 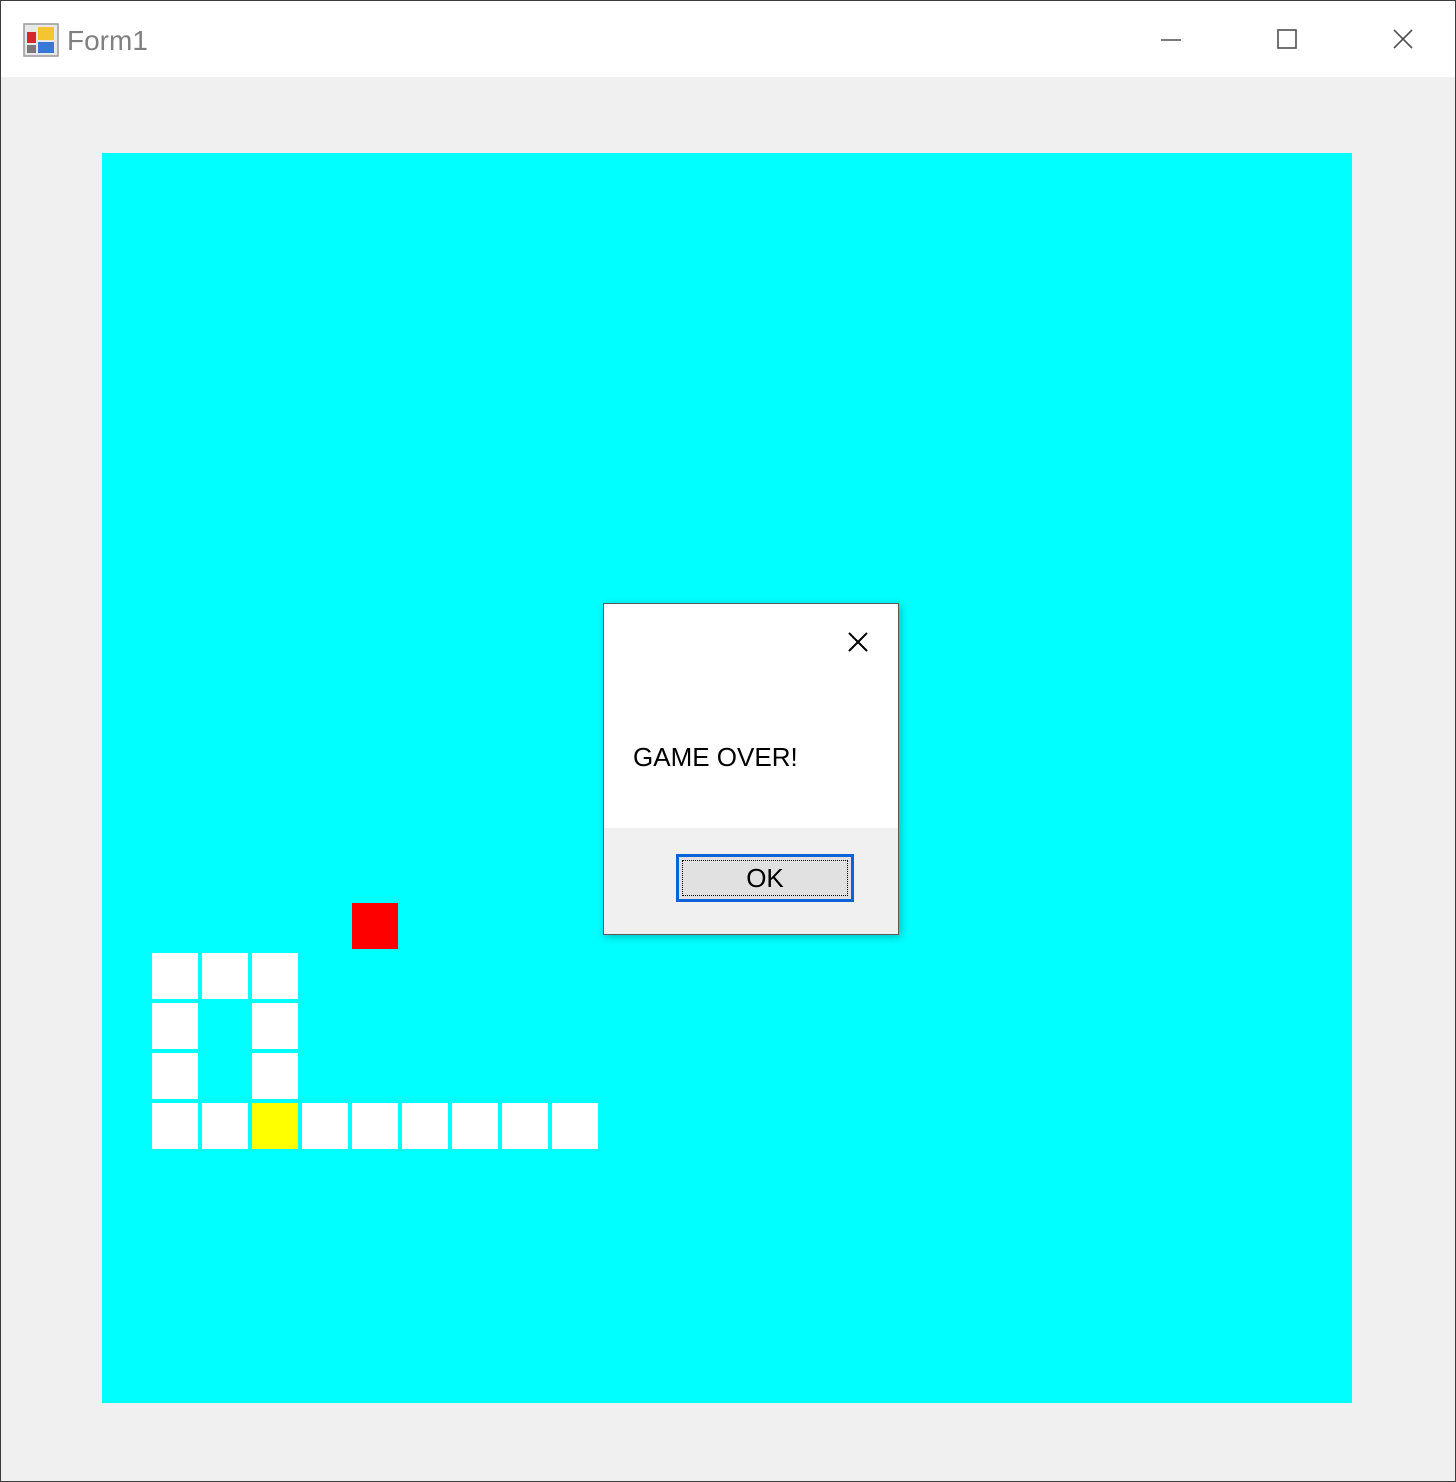 I want to click on minimize-icon, so click(x=1171, y=40).